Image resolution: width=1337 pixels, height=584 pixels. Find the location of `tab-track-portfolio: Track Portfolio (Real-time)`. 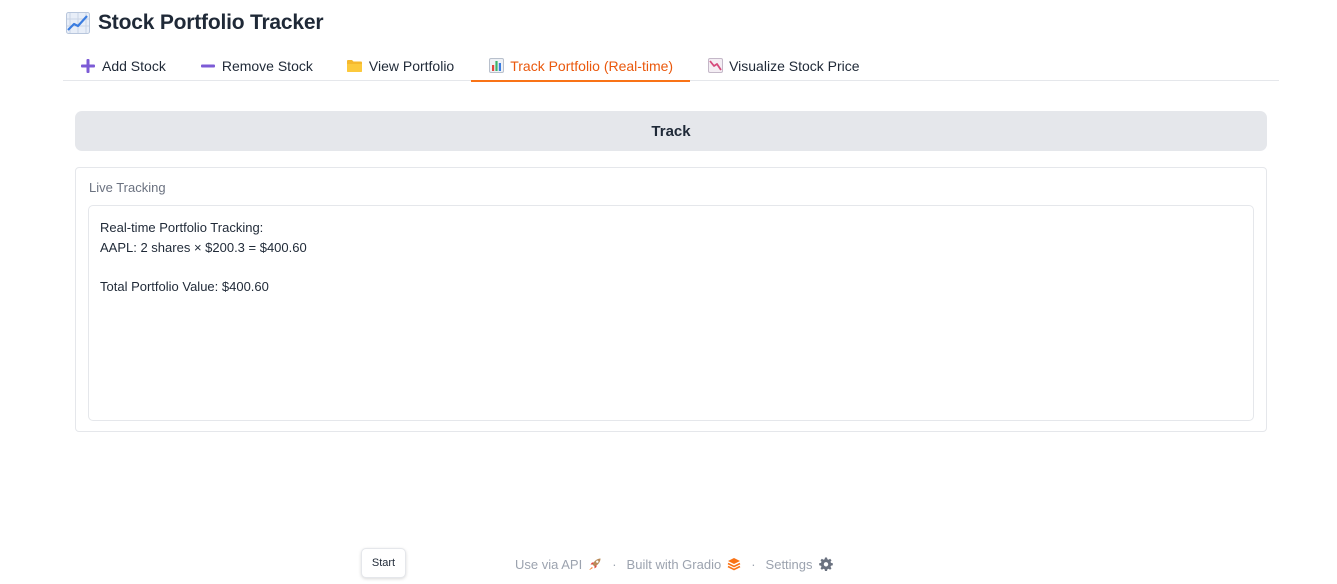

tab-track-portfolio: Track Portfolio (Real-time) is located at coordinates (580, 66).